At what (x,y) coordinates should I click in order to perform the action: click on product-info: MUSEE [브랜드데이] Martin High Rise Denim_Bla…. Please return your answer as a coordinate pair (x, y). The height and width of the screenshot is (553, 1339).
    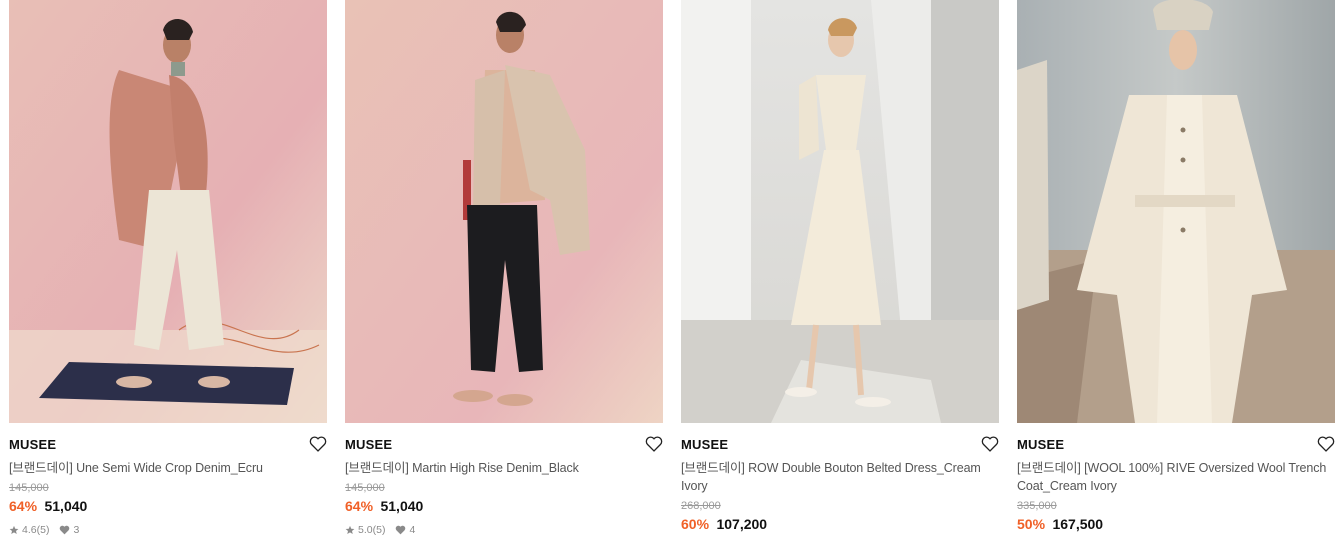
    Looking at the image, I should click on (504, 486).